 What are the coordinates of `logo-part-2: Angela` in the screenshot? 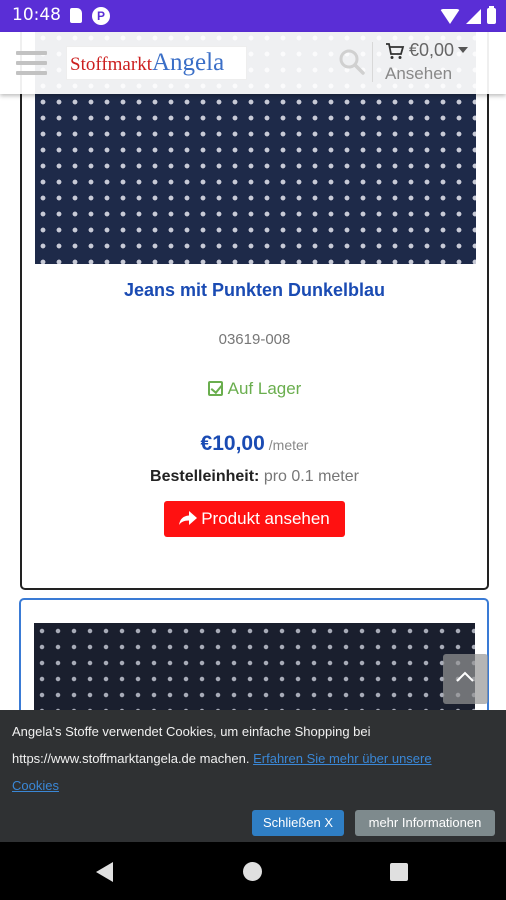 It's located at (188, 62).